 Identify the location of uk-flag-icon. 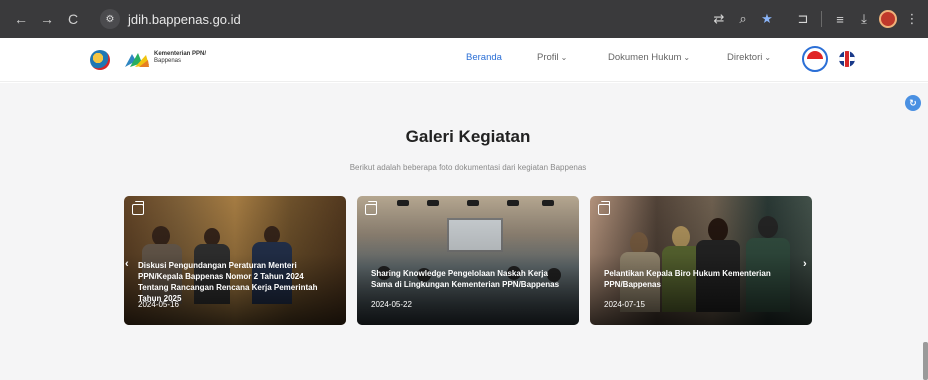
(847, 59).